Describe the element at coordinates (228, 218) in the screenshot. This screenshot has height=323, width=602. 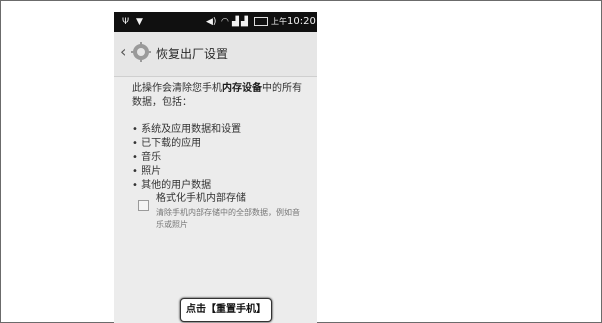
I see `format-storage-description: 清除手机内部存储中的全部数据，例如音乐或照片` at that location.